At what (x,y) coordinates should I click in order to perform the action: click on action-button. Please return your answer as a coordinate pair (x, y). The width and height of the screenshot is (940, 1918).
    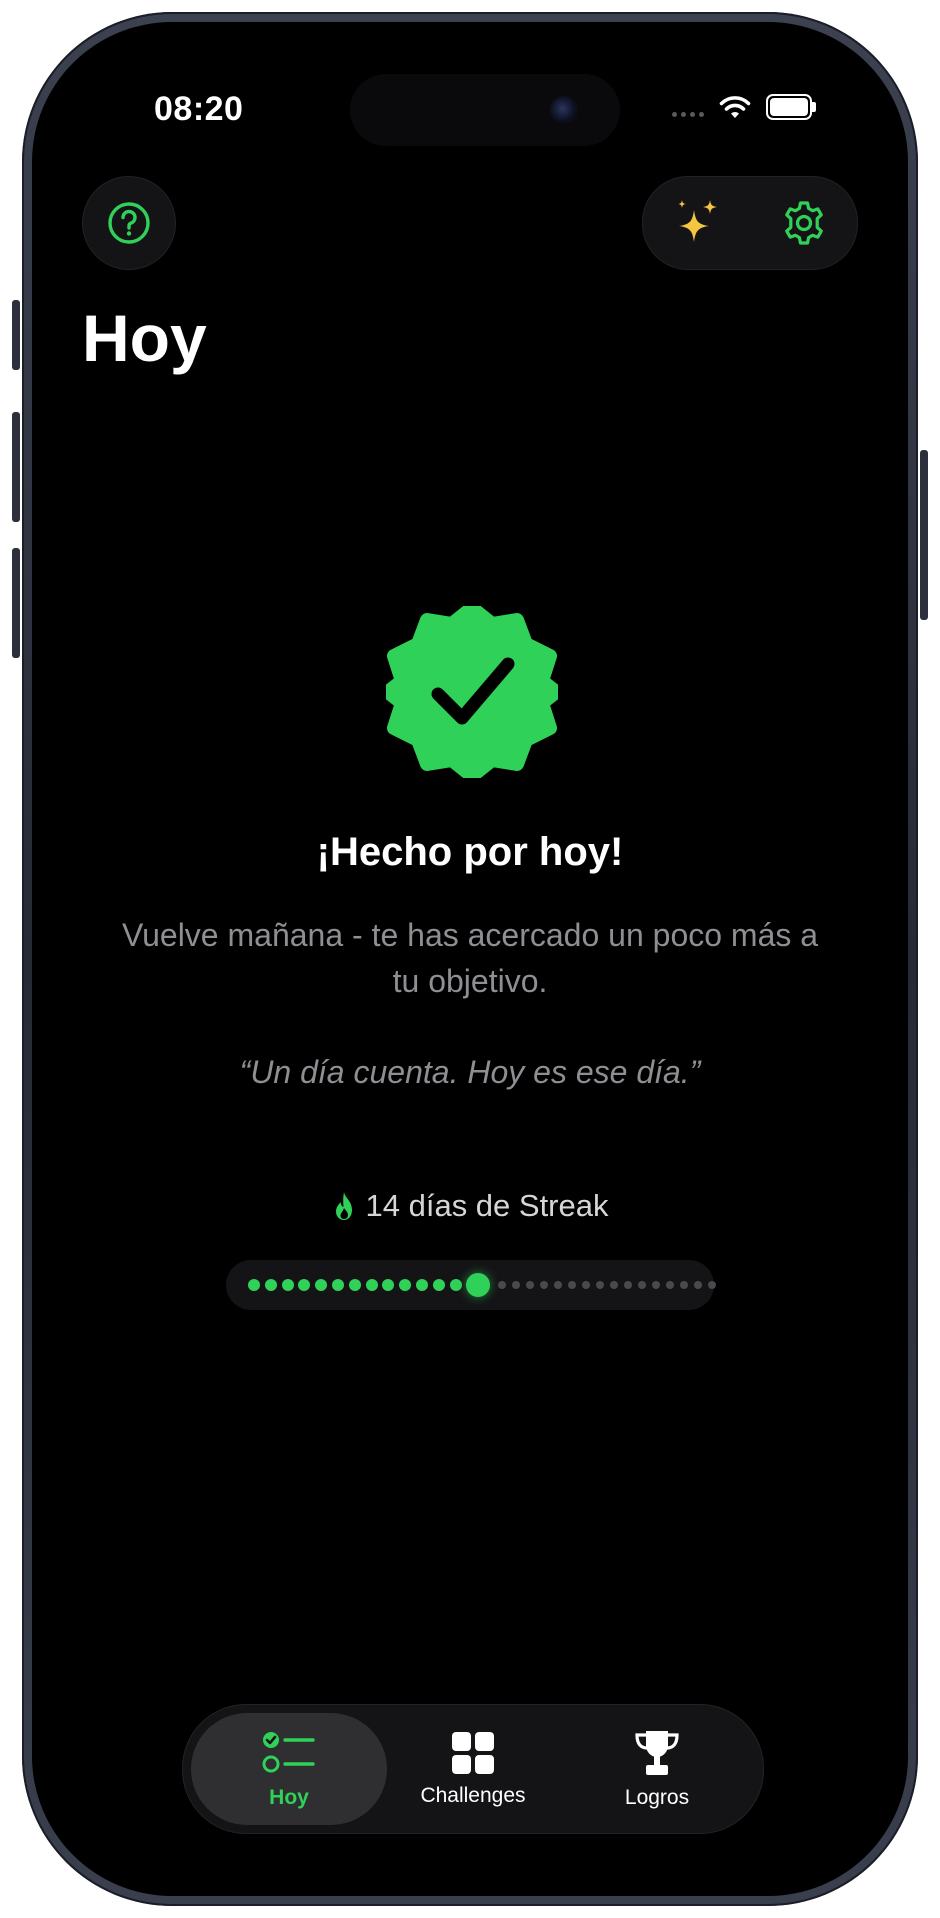
    Looking at the image, I should click on (16, 335).